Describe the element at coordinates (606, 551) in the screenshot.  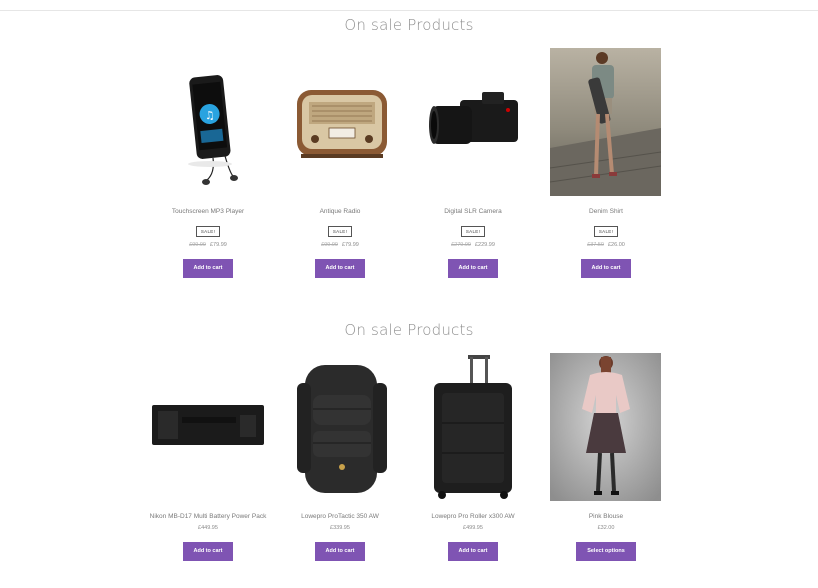
I see `select-options-button: Select options` at that location.